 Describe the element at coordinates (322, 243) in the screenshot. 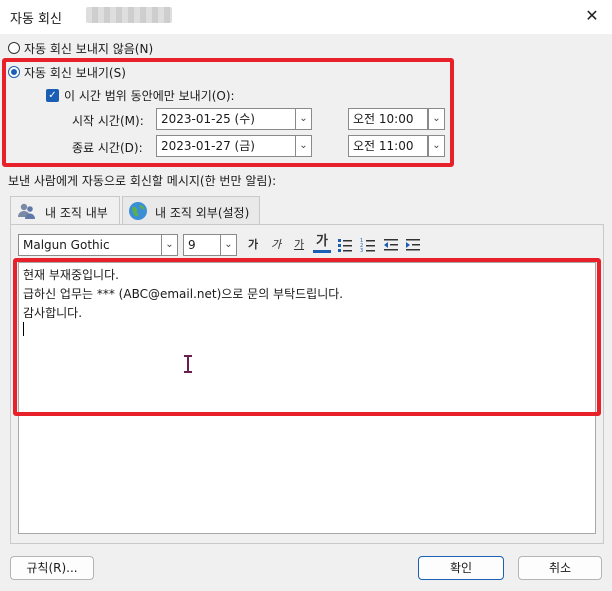

I see `font-color-button: 가` at that location.